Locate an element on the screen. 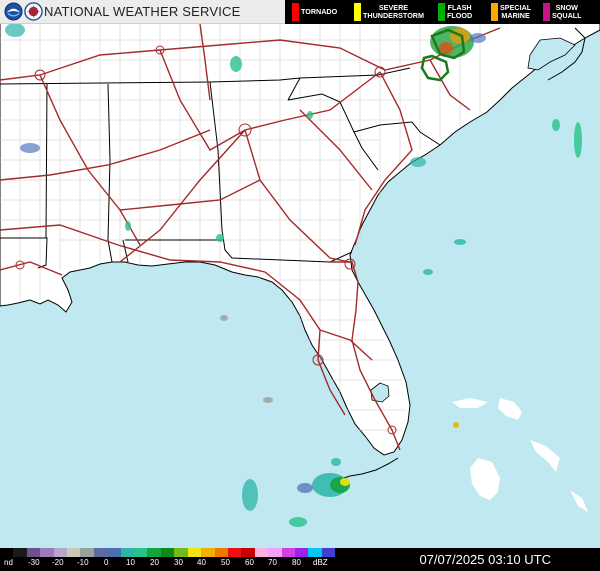  legend-item-snow-squall: SNOW SQUALL is located at coordinates (569, 12).